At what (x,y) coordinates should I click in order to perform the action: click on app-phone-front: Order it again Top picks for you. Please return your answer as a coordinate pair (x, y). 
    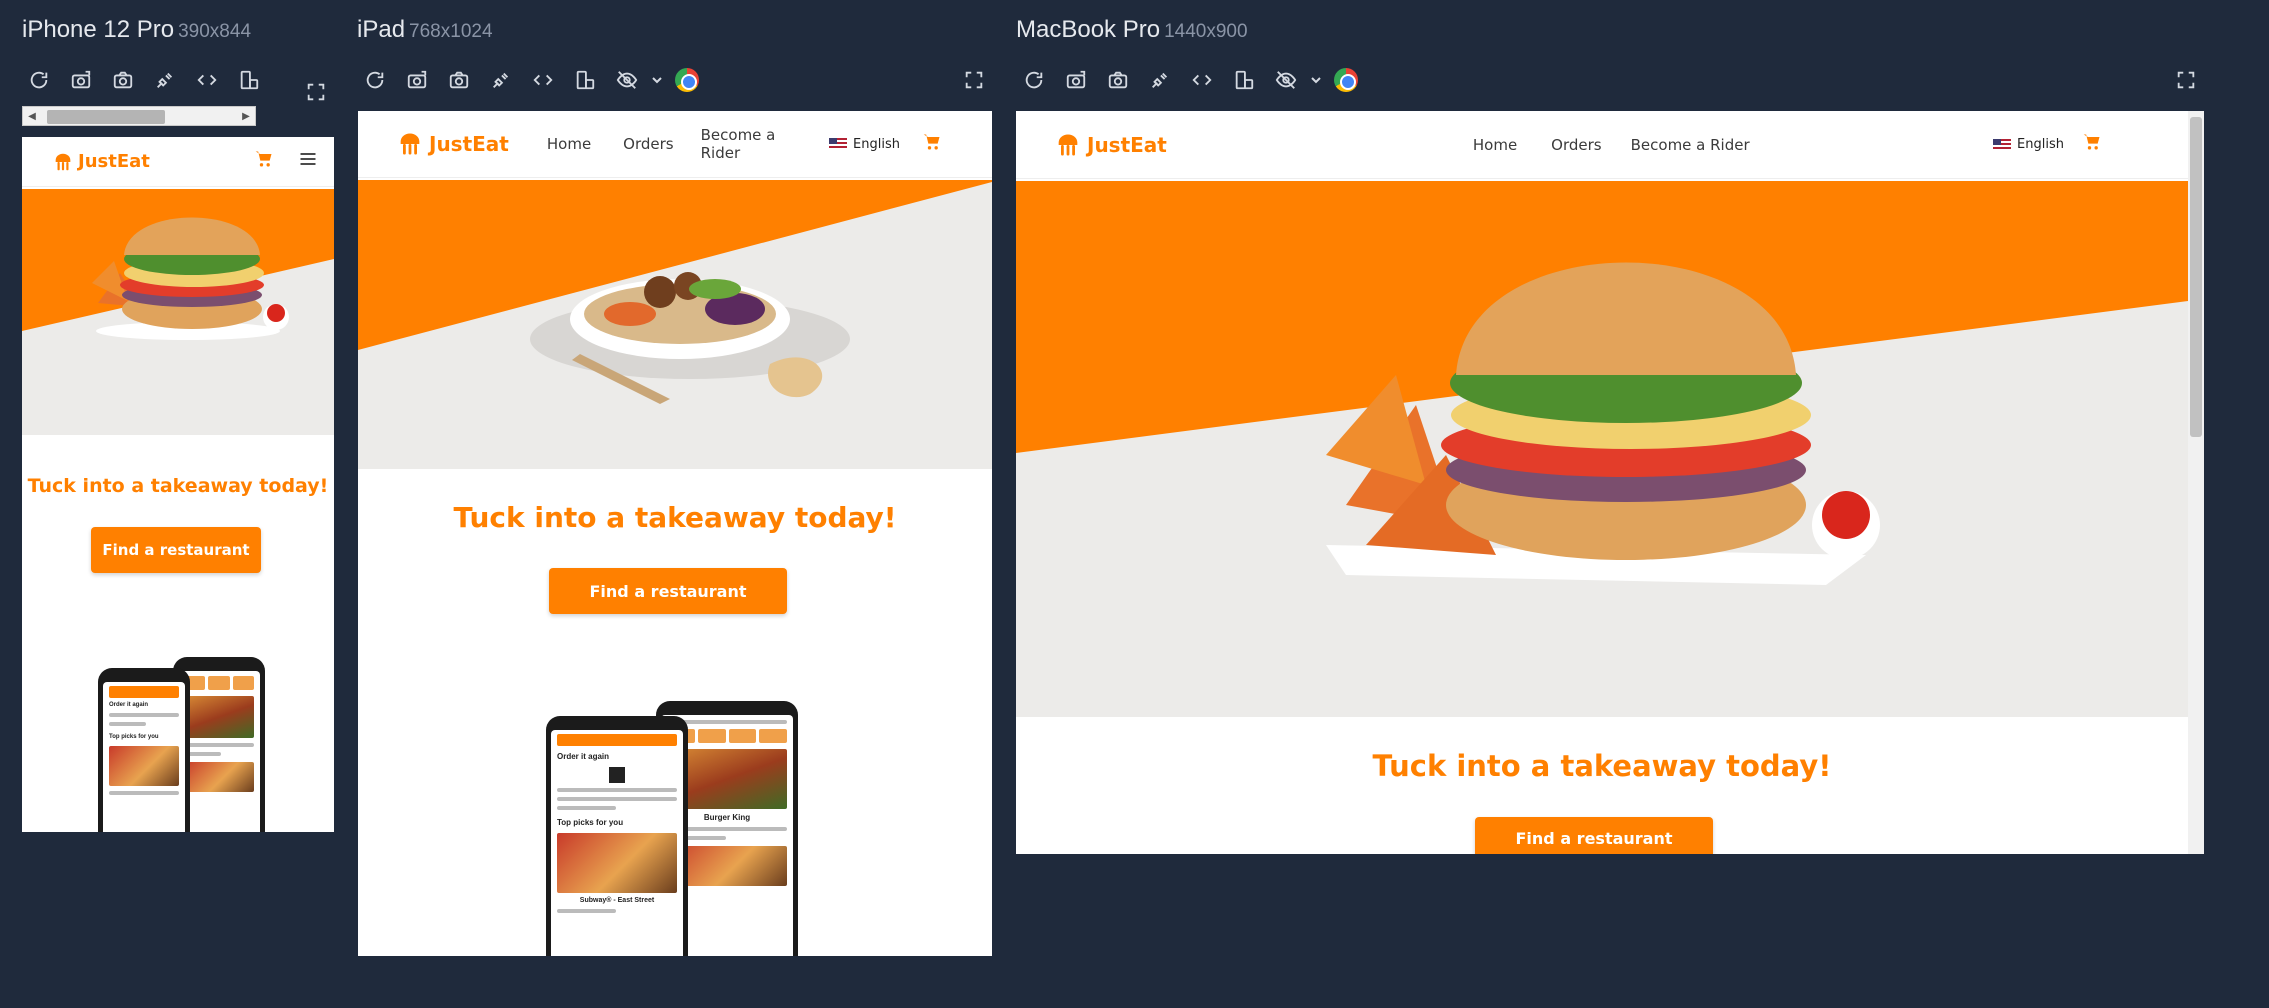
    Looking at the image, I should click on (144, 750).